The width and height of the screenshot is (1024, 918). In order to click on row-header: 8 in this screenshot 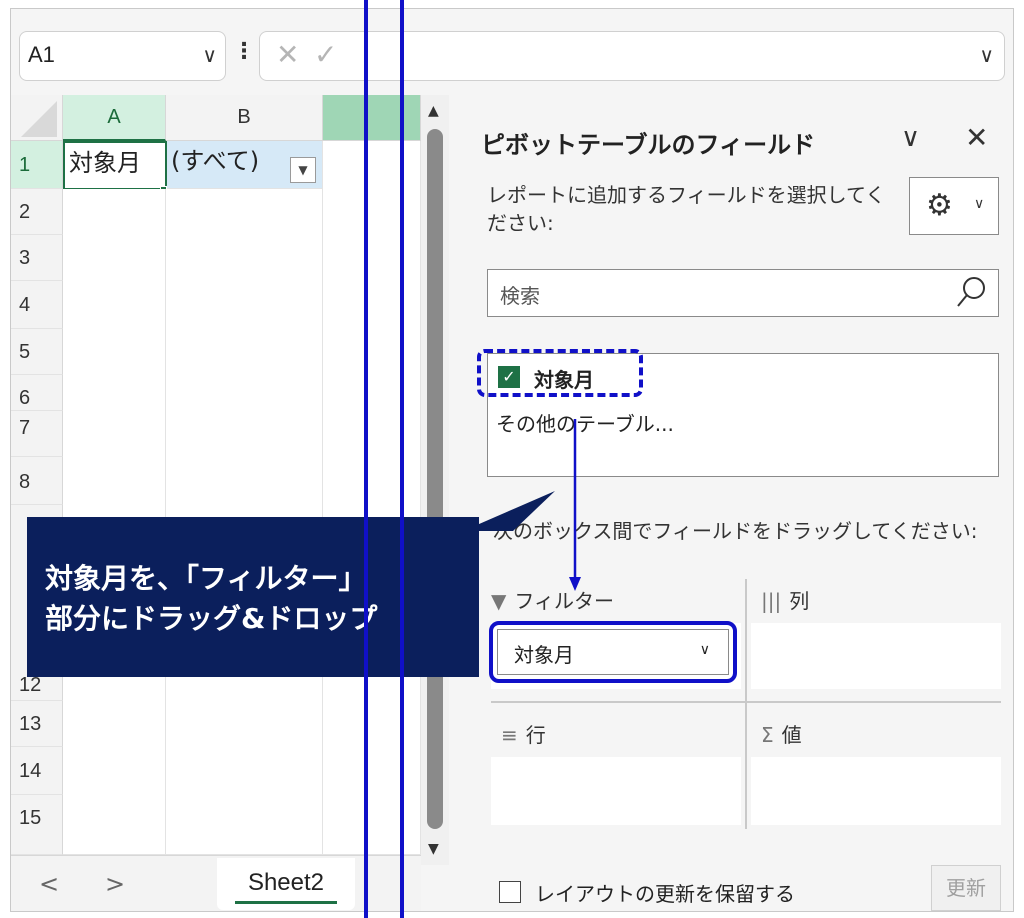, I will do `click(37, 481)`.